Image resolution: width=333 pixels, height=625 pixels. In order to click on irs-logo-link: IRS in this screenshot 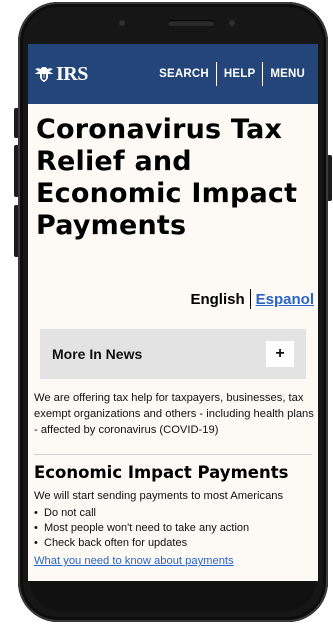, I will do `click(61, 74)`.